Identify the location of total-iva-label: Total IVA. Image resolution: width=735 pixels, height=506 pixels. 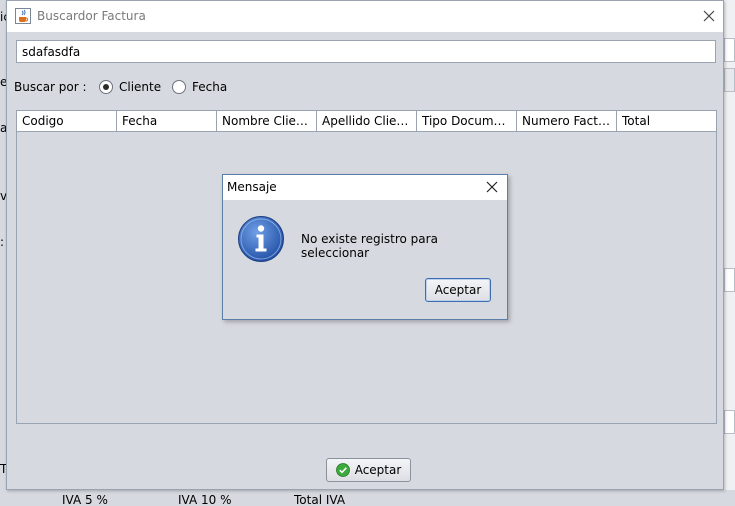
(320, 499).